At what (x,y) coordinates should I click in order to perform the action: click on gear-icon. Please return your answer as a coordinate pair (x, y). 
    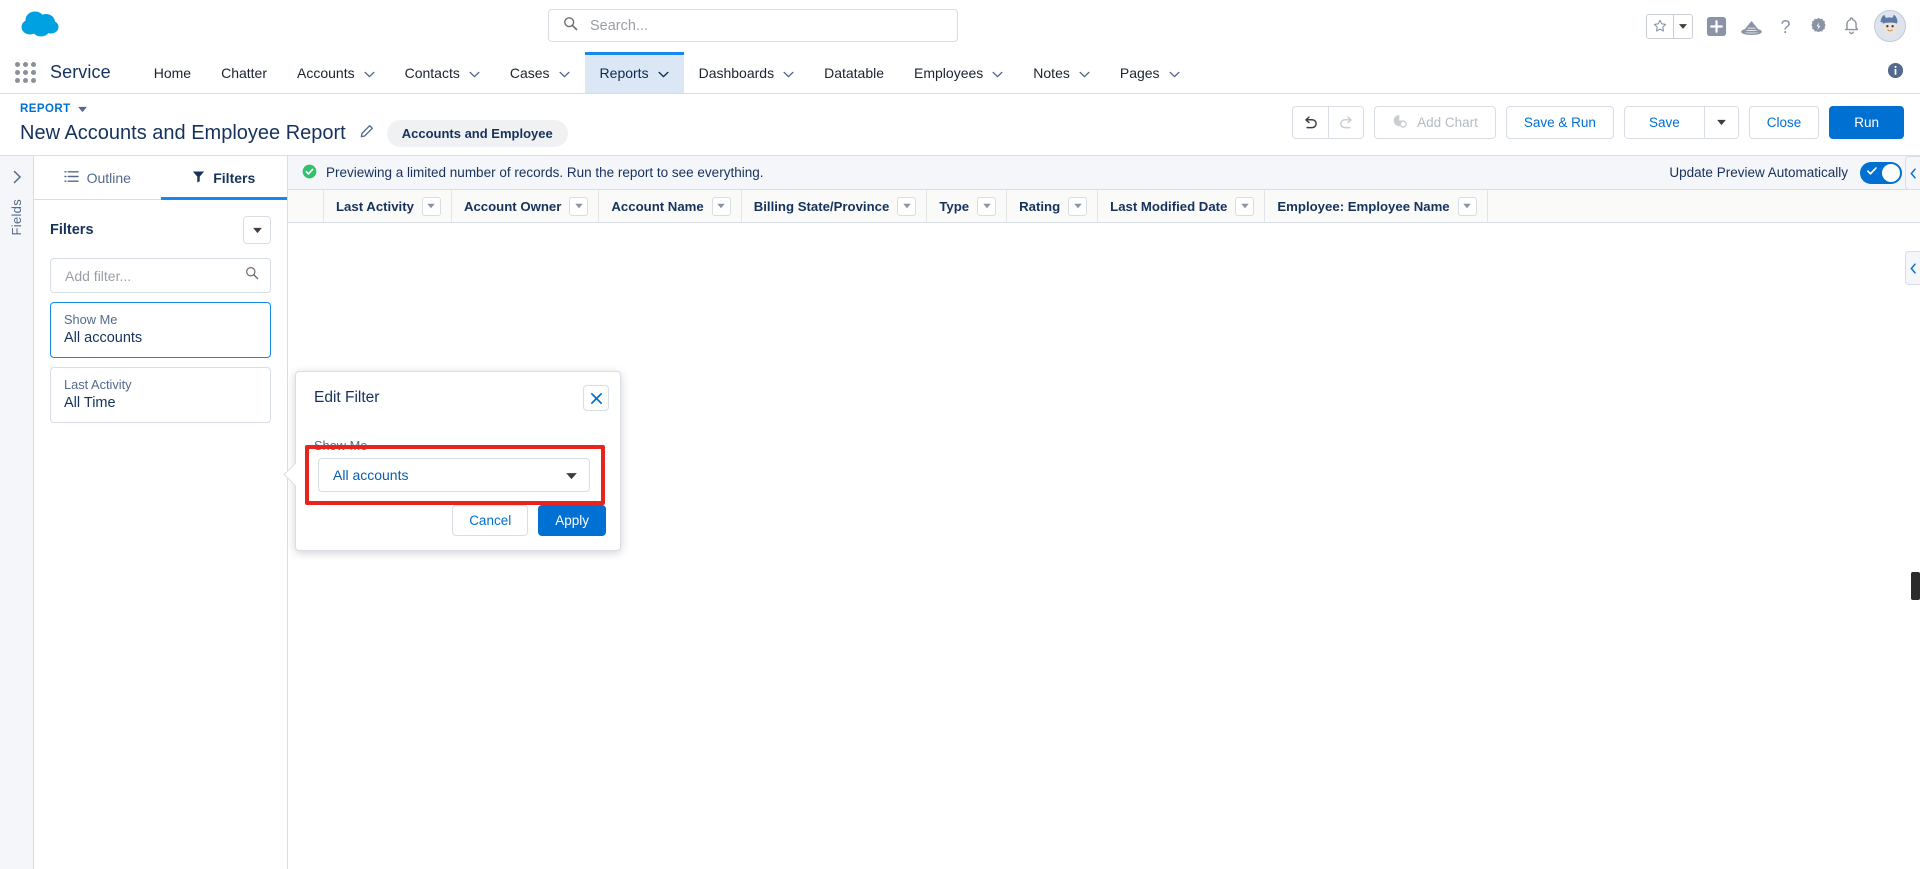
    Looking at the image, I should click on (1818, 26).